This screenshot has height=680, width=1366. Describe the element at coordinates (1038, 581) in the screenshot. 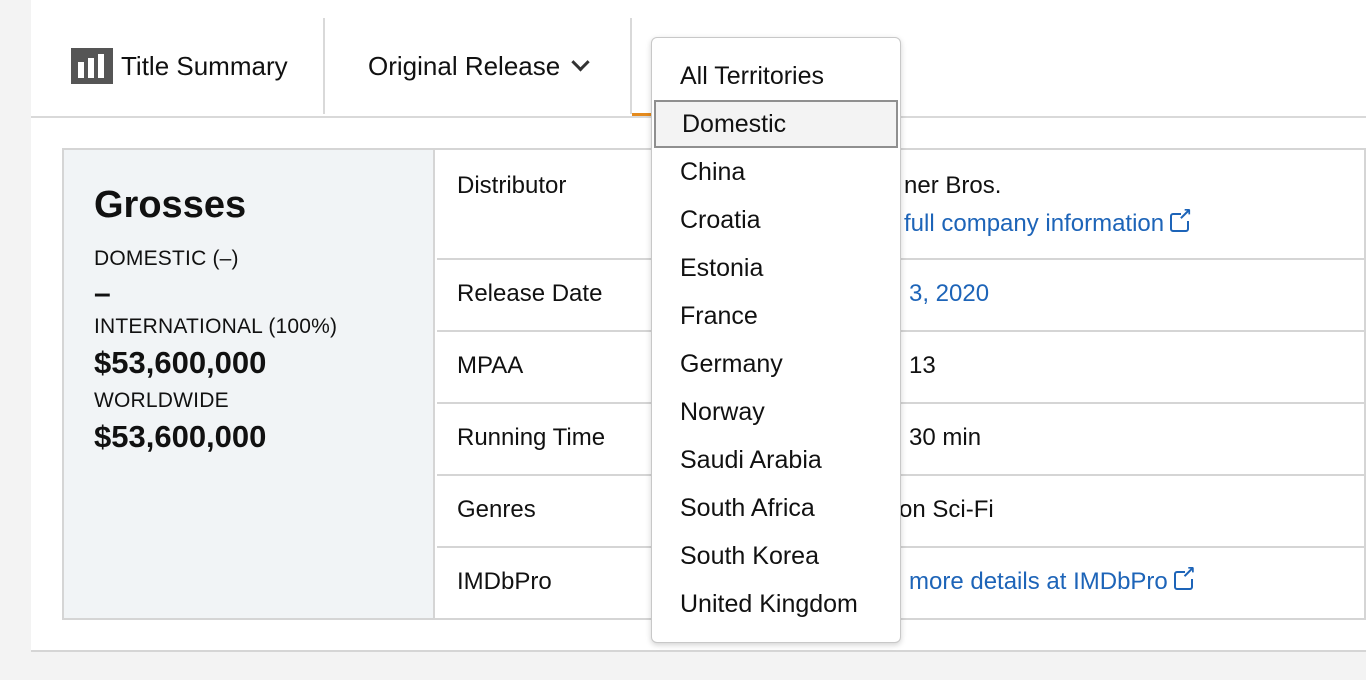

I see `imdbpro-link-text: more details at IMDbPro` at that location.